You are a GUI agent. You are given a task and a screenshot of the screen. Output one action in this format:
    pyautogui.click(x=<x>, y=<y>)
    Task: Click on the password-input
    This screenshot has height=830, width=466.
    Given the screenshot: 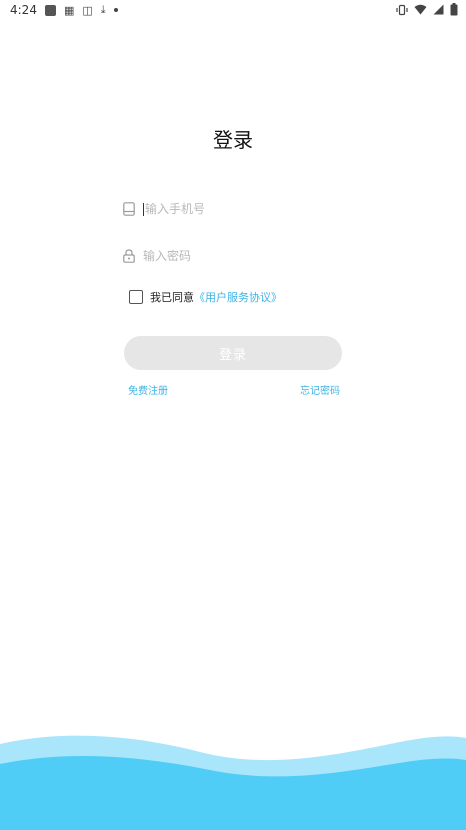 What is the action you would take?
    pyautogui.click(x=233, y=256)
    